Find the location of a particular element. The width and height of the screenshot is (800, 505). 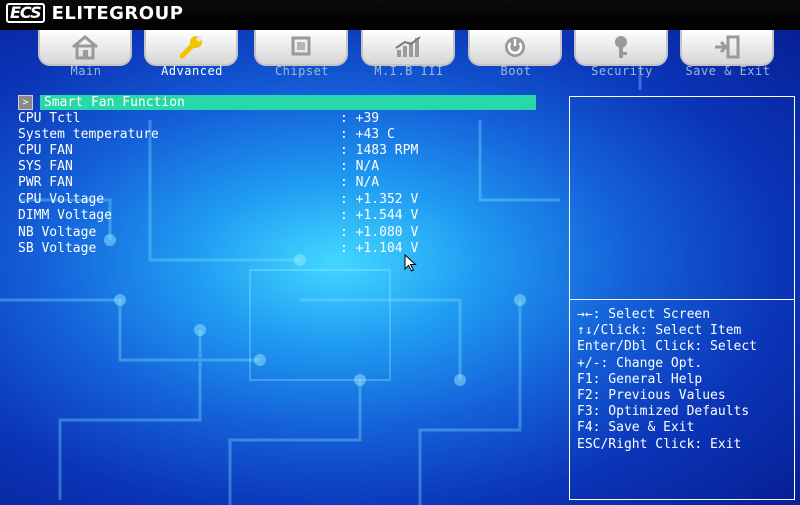

logo-mark: ECS is located at coordinates (25, 13).